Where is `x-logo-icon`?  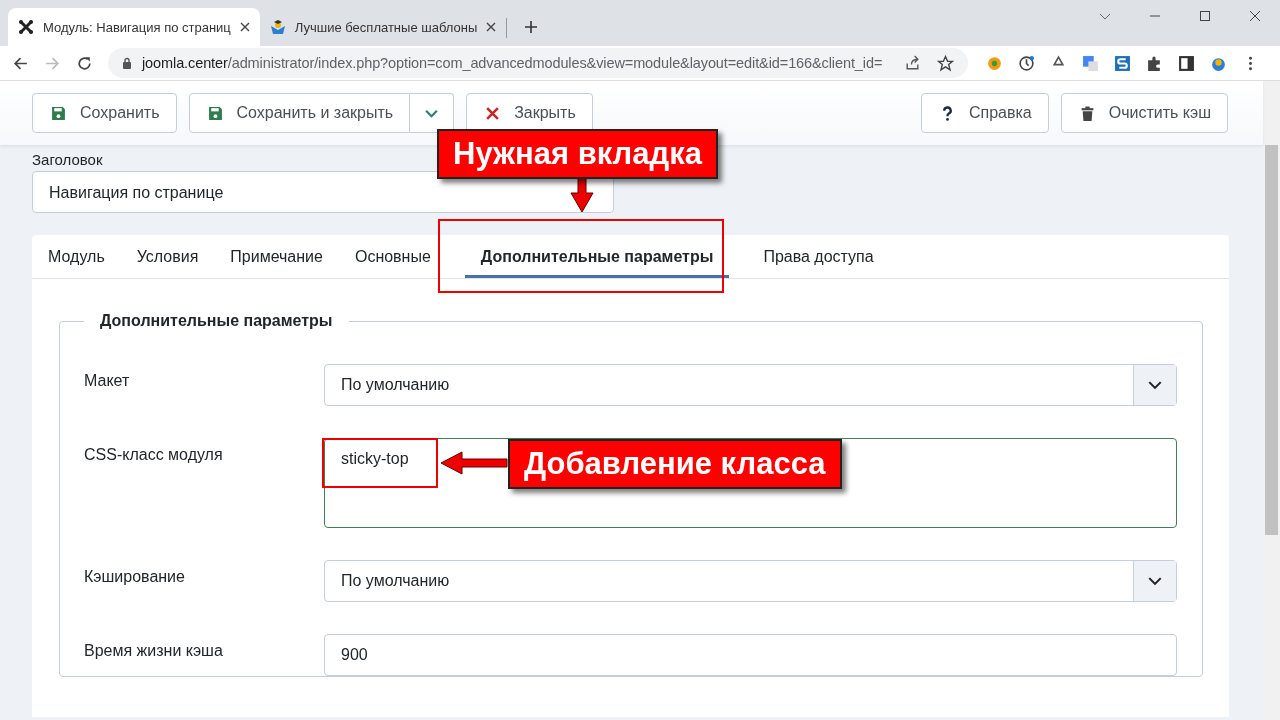
x-logo-icon is located at coordinates (26, 27).